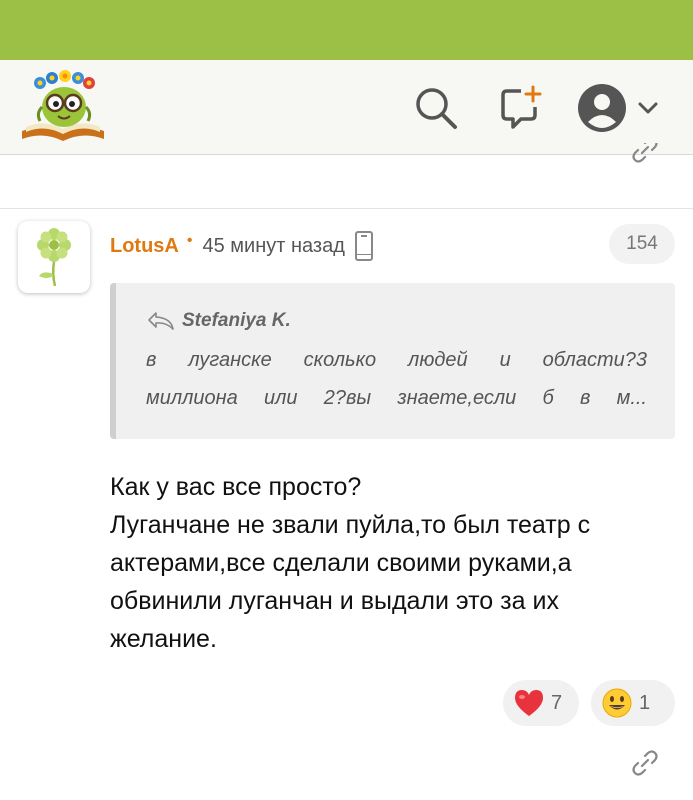 Image resolution: width=693 pixels, height=800 pixels. Describe the element at coordinates (642, 244) in the screenshot. I see `comment-number-badge: 154` at that location.